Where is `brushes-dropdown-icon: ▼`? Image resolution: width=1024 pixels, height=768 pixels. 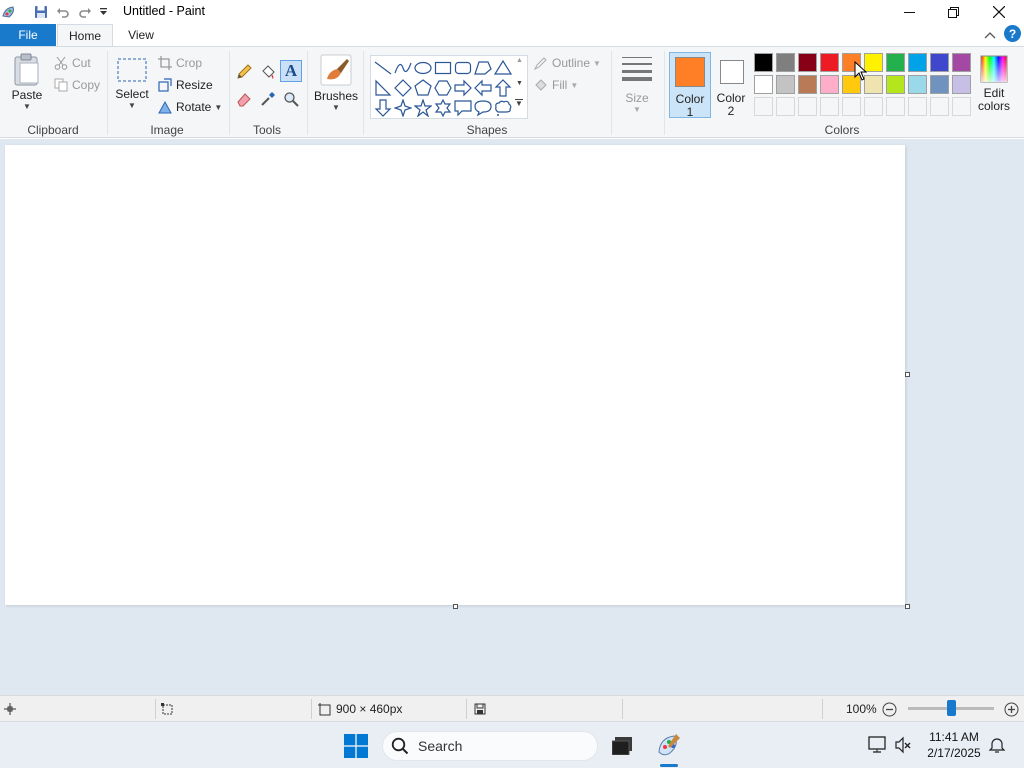 brushes-dropdown-icon: ▼ is located at coordinates (336, 107).